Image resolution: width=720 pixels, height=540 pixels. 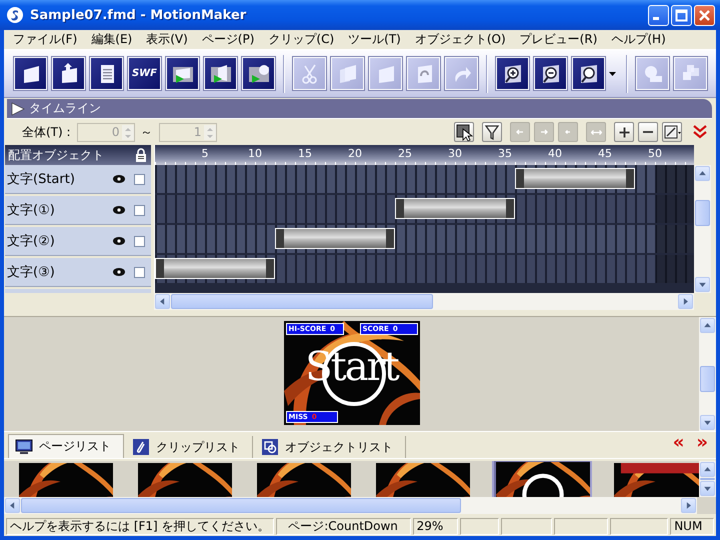 What do you see at coordinates (424, 155) in the screenshot?
I see `frame-ruler: 5 10 15 20 25 30 35 40 45 50` at bounding box center [424, 155].